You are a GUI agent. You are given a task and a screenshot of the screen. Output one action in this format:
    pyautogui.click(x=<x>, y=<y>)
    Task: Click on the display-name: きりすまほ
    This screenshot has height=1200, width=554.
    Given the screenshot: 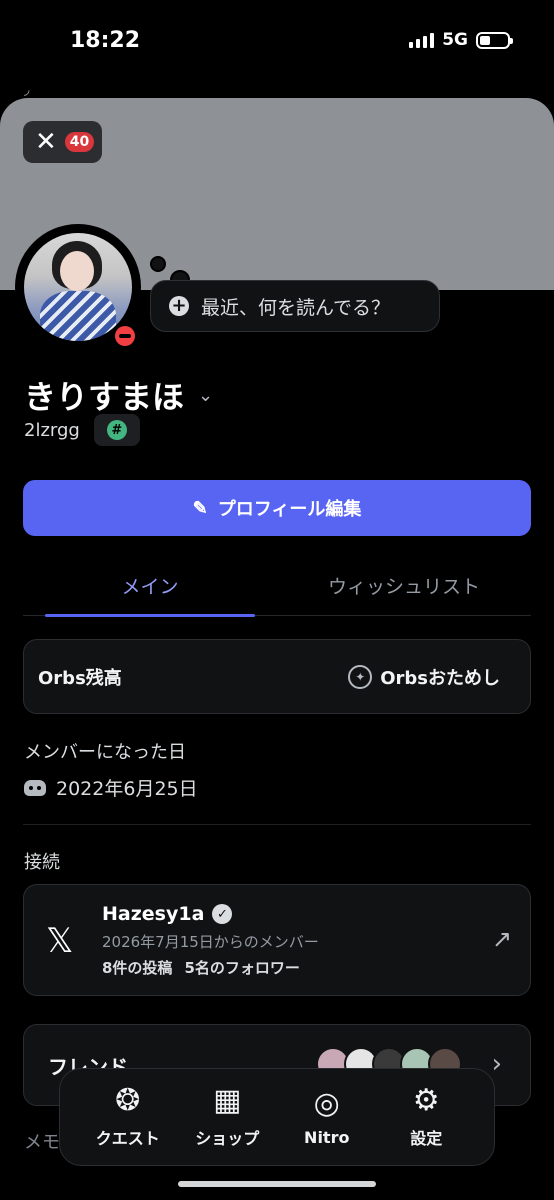 What is the action you would take?
    pyautogui.click(x=104, y=397)
    